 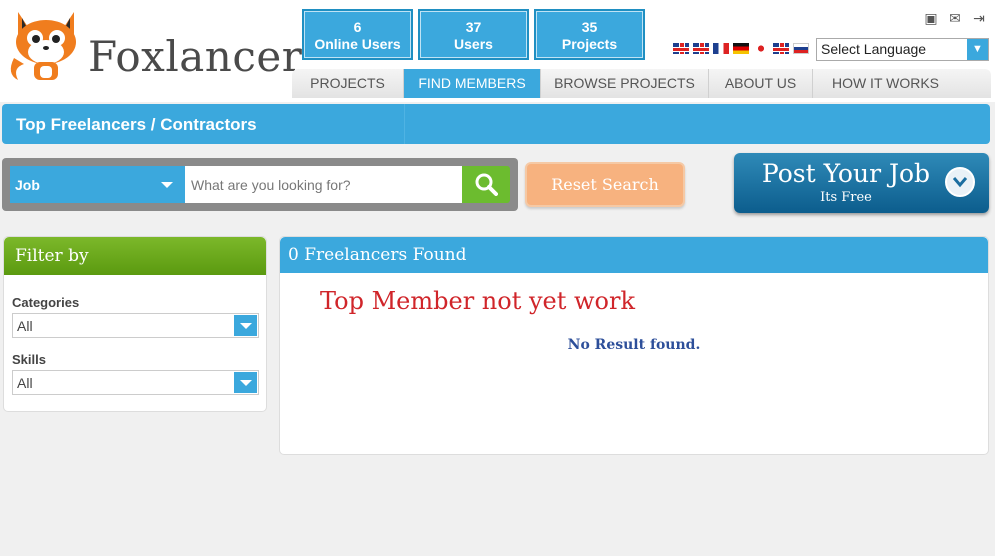 What do you see at coordinates (43, 46) in the screenshot?
I see `fox-mascot-icon` at bounding box center [43, 46].